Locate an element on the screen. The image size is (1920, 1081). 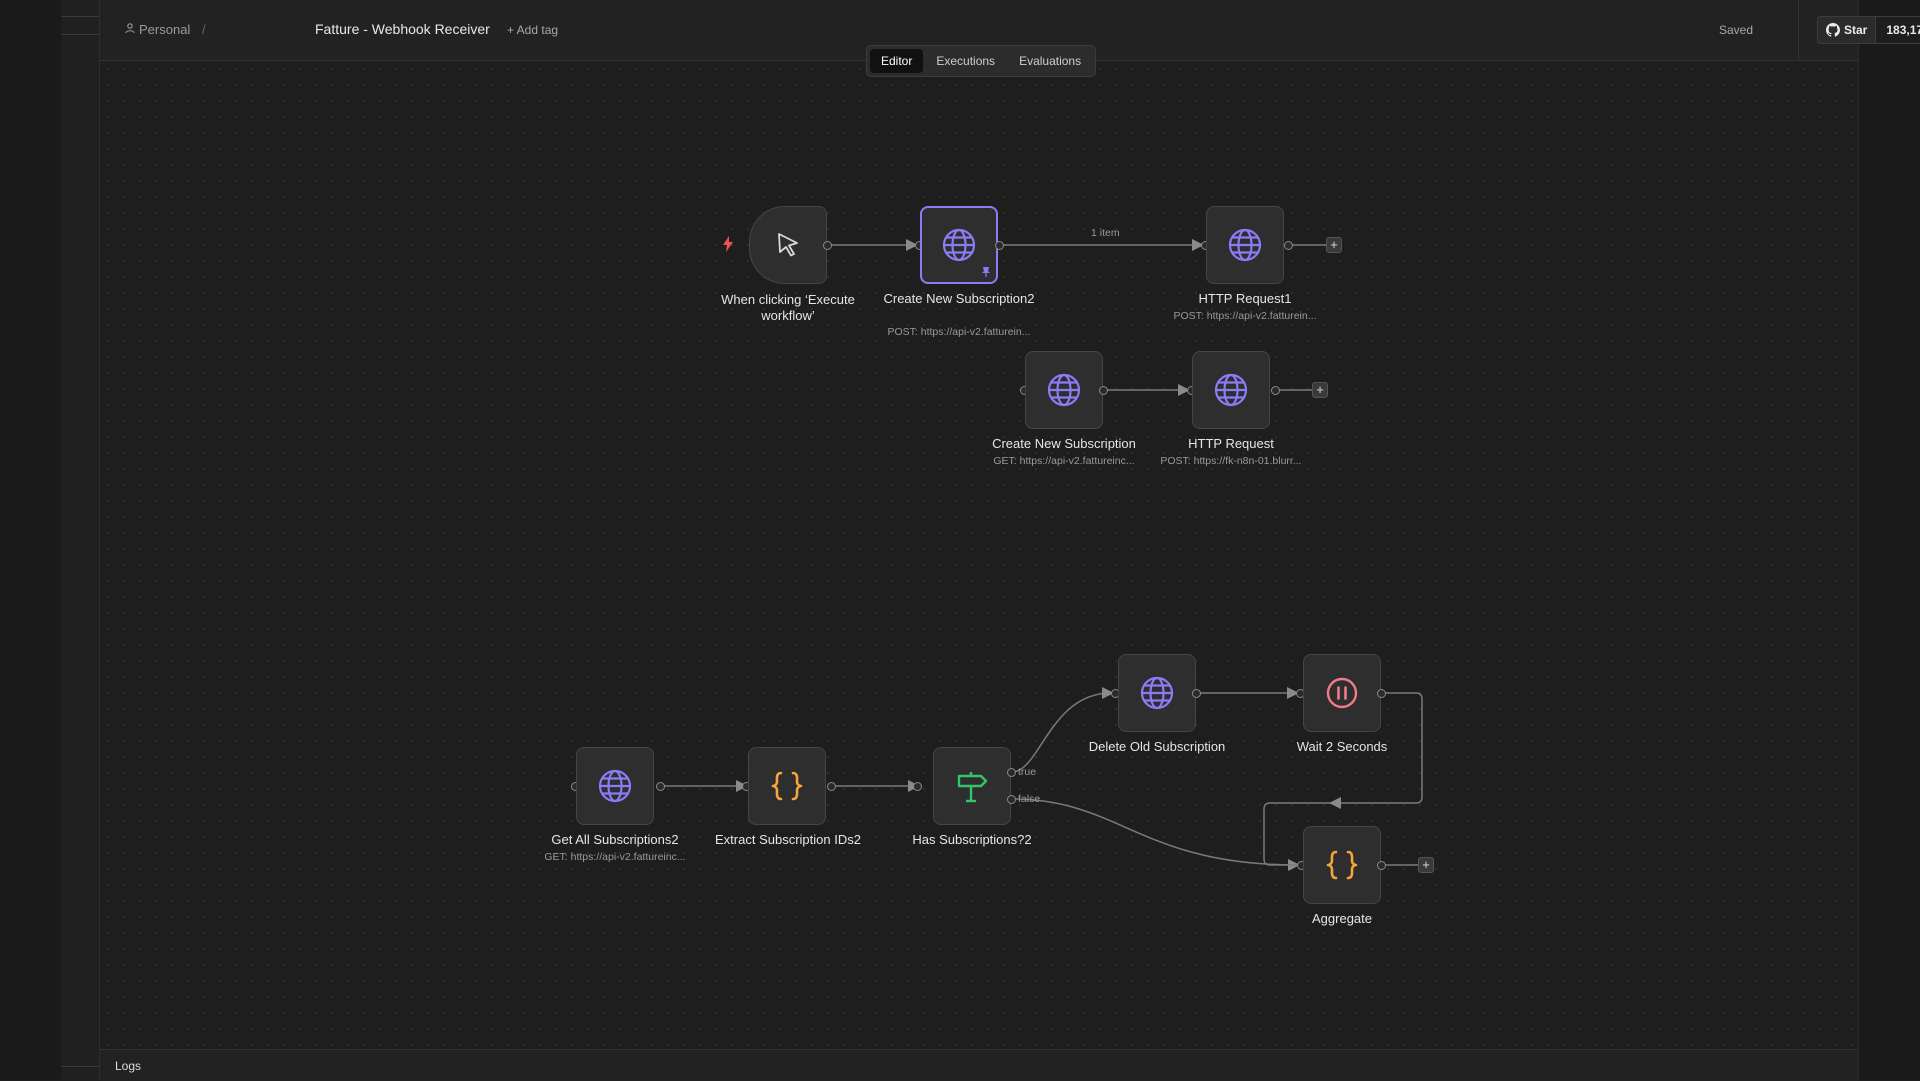
node-extract-subscription-ids2 is located at coordinates (787, 786).